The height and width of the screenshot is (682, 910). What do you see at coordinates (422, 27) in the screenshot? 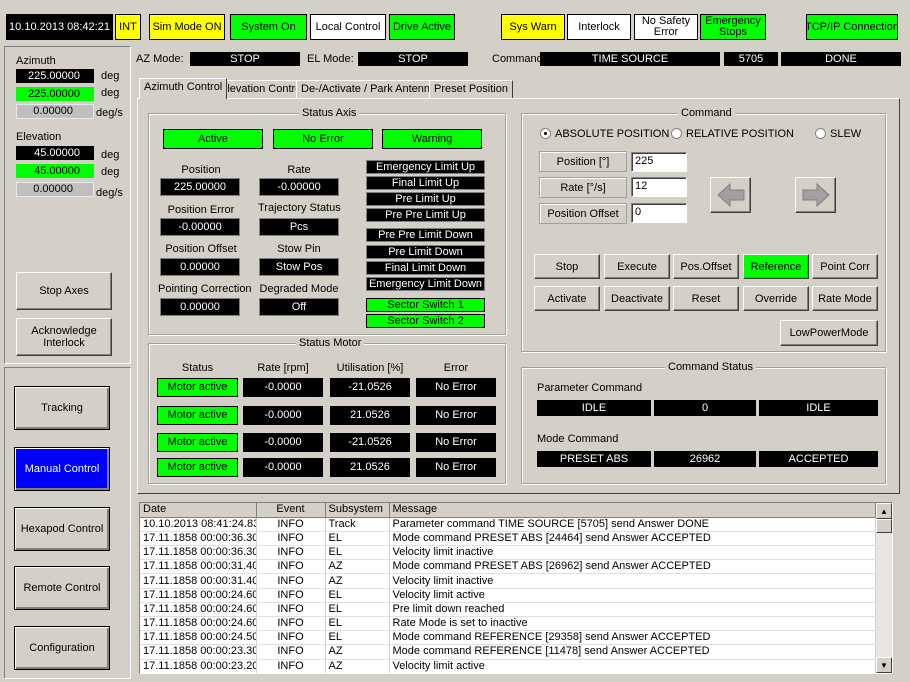
I see `drive-active-indicator: Drive Active` at bounding box center [422, 27].